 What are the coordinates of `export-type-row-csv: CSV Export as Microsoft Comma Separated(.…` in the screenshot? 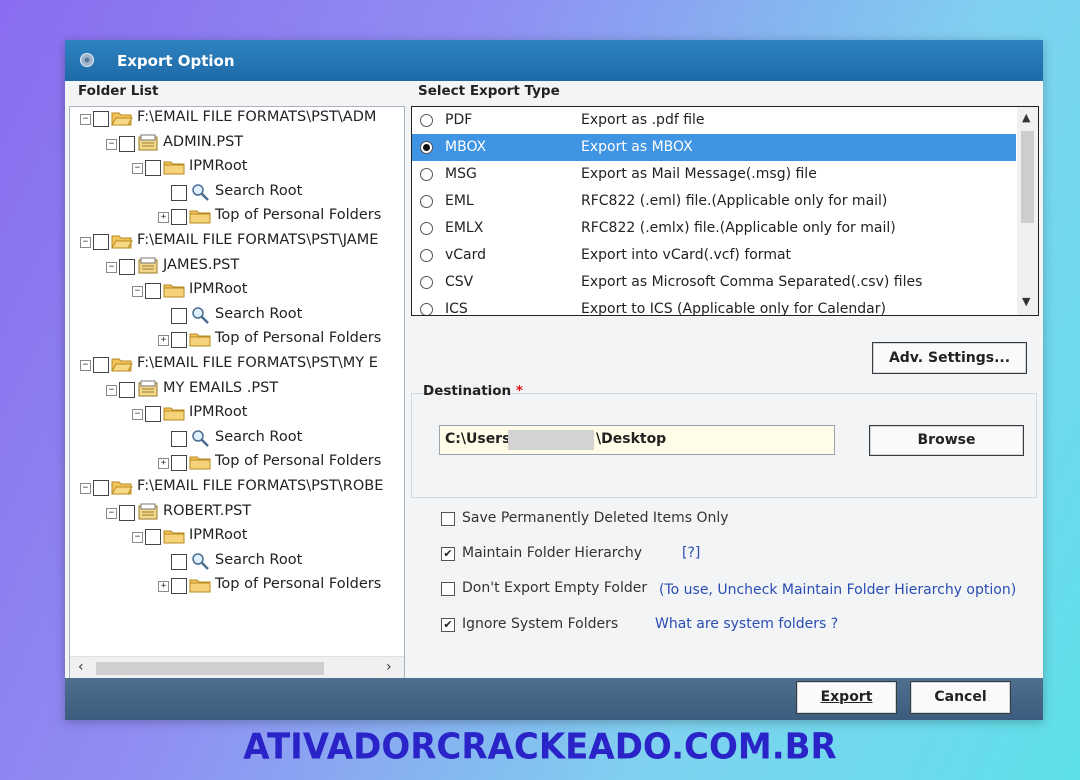 It's located at (714, 282).